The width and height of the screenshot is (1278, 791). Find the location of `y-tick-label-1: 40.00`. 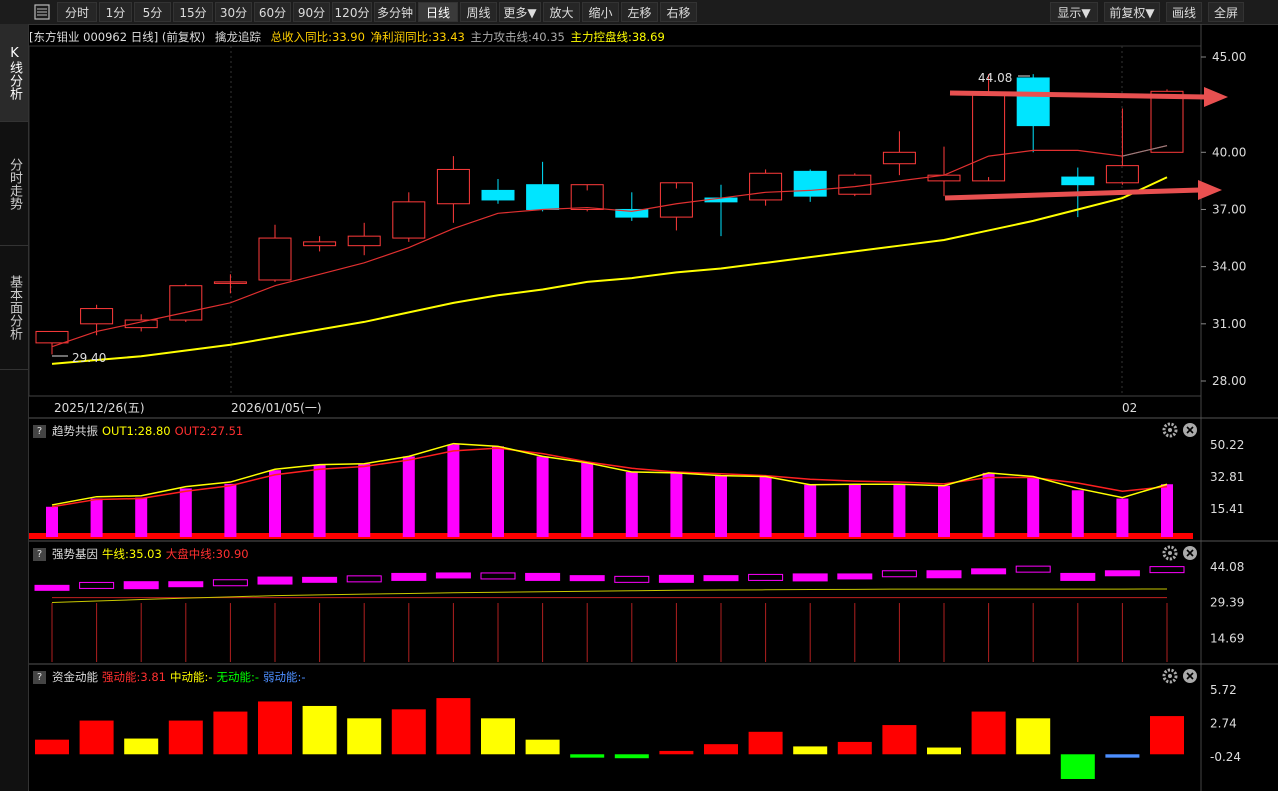

y-tick-label-1: 40.00 is located at coordinates (1229, 152).